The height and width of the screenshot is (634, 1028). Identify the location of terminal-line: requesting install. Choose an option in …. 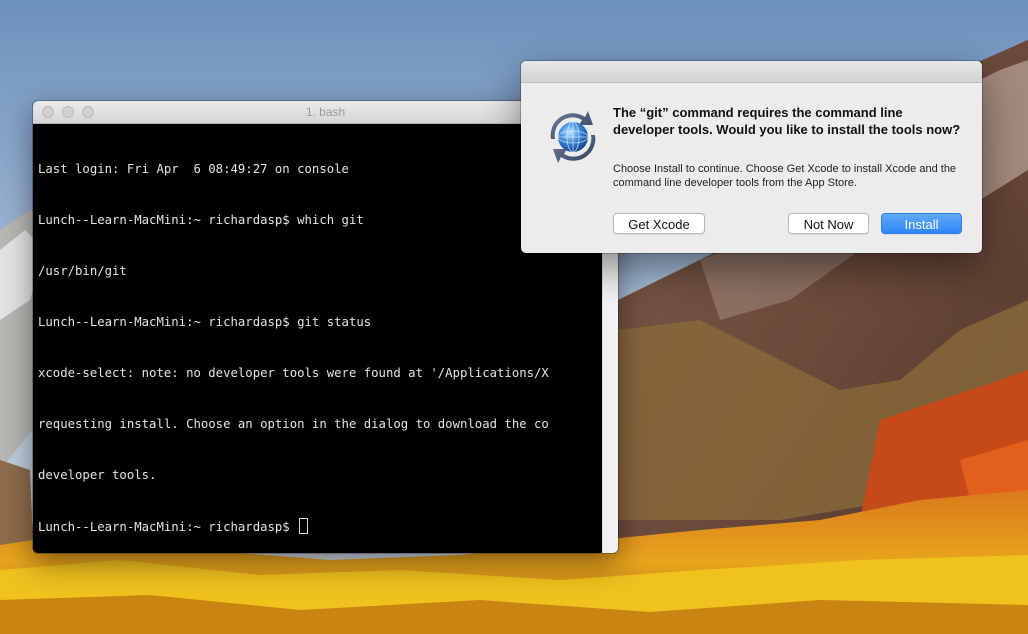
(293, 424).